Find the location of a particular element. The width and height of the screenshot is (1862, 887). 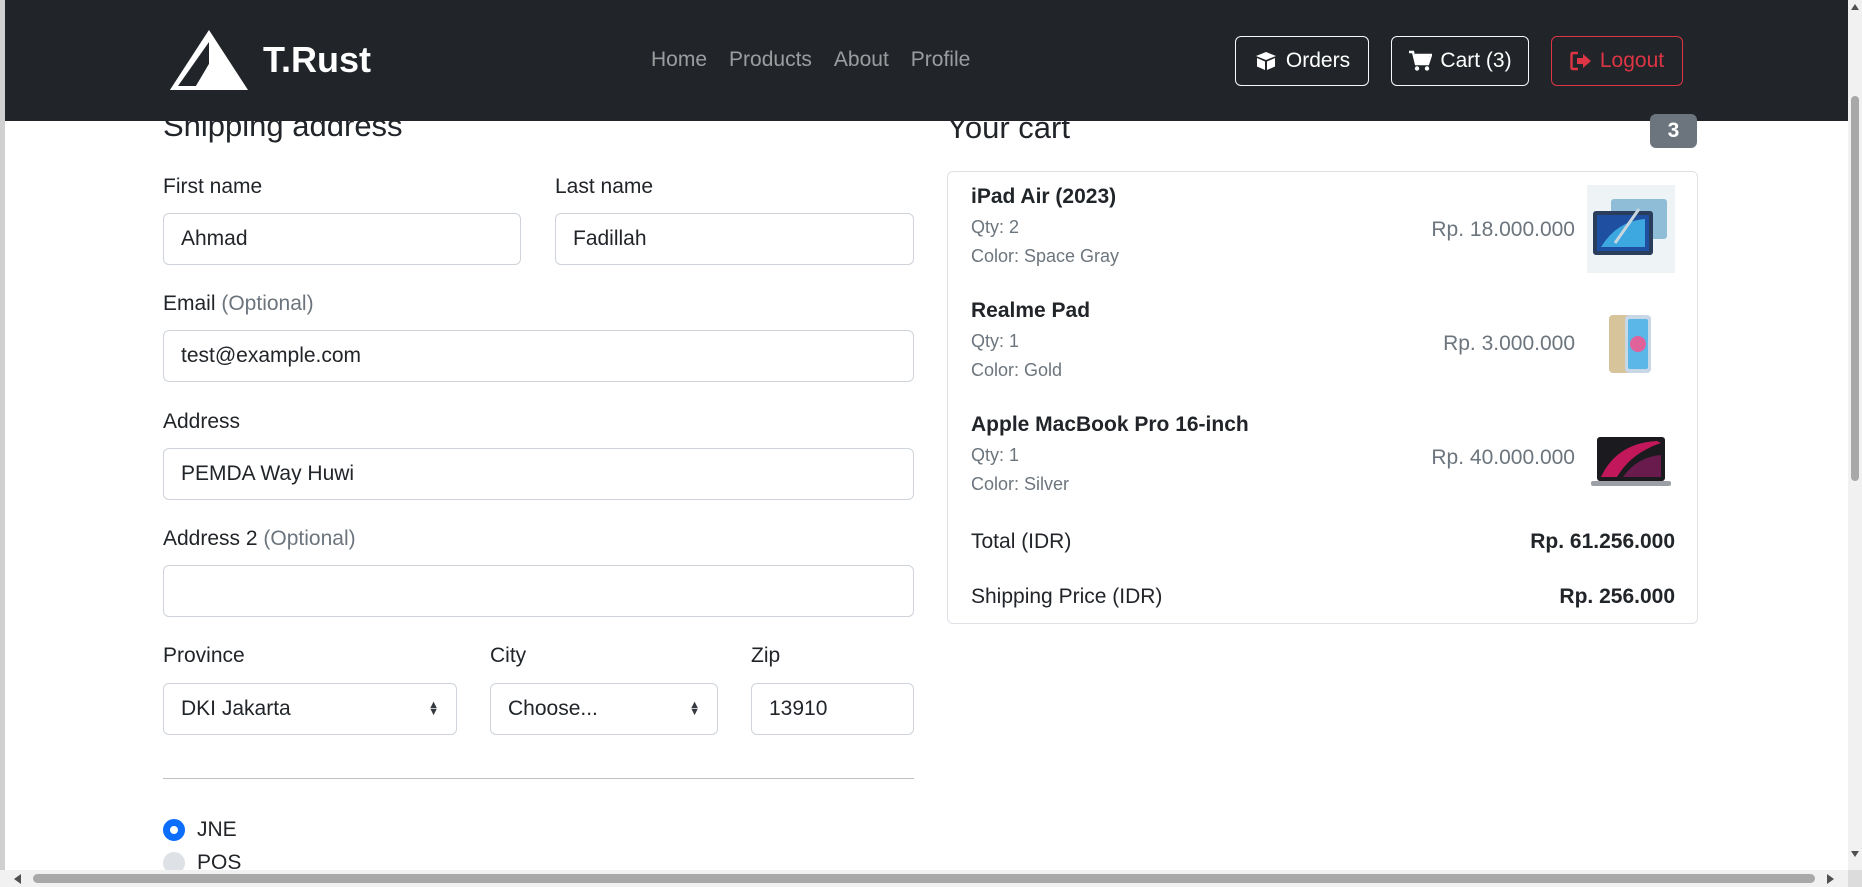

email-label: Email (Optional) is located at coordinates (238, 304).